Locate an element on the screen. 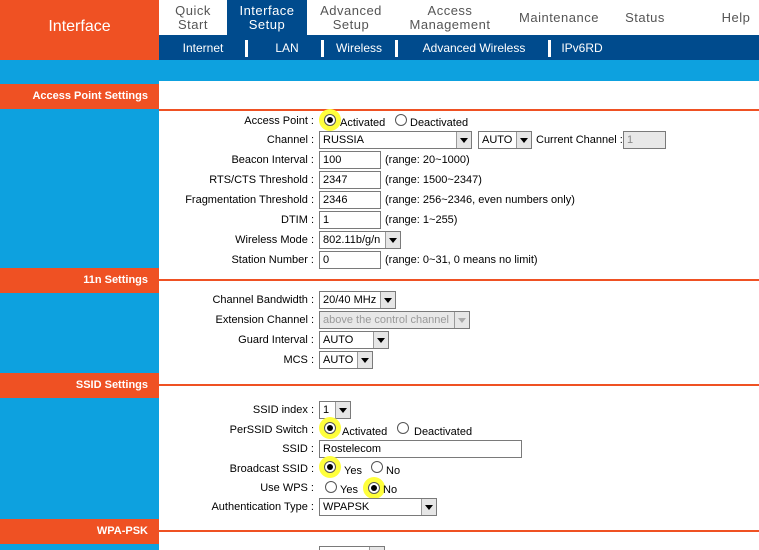  access-point-label: Access Point : is located at coordinates (279, 121).